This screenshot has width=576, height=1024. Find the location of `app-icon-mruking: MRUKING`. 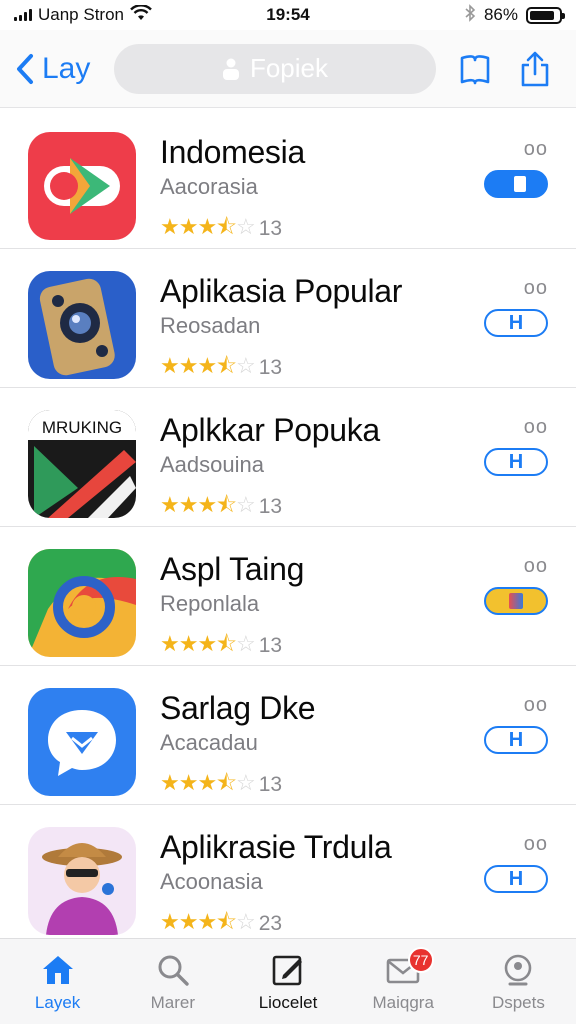

app-icon-mruking: MRUKING is located at coordinates (82, 464).